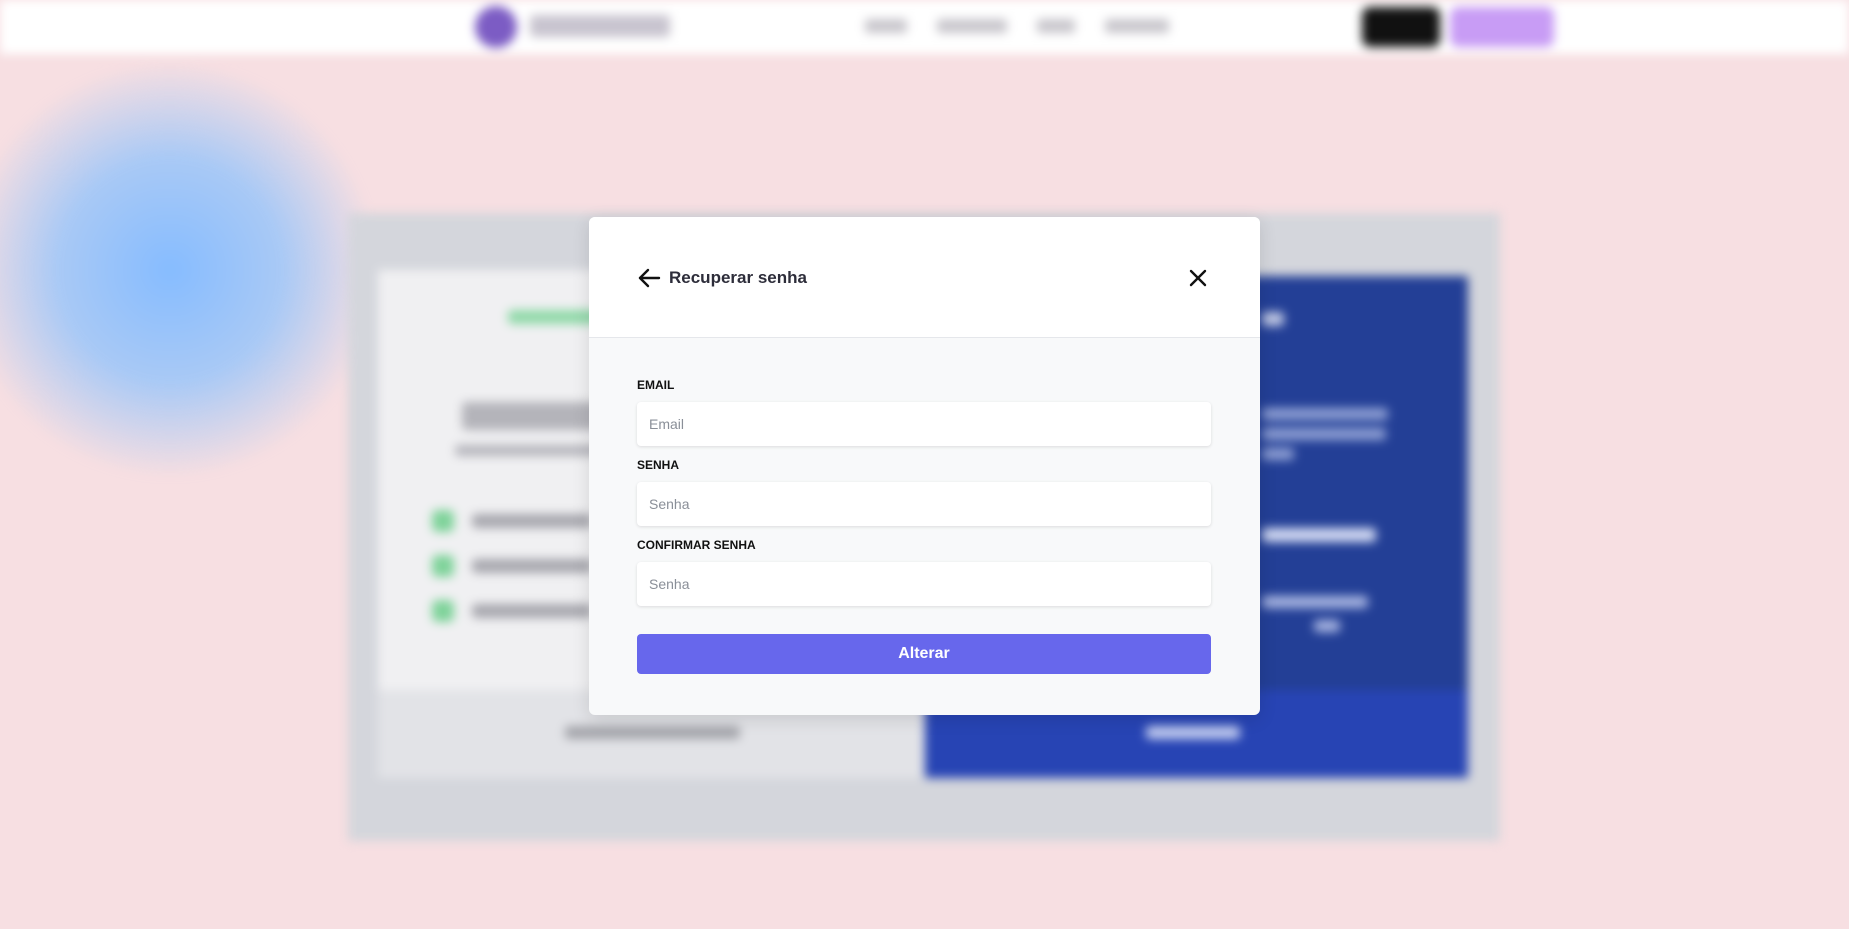 The height and width of the screenshot is (929, 1849). Describe the element at coordinates (1401, 27) in the screenshot. I see `header-button-dark-blurred` at that location.